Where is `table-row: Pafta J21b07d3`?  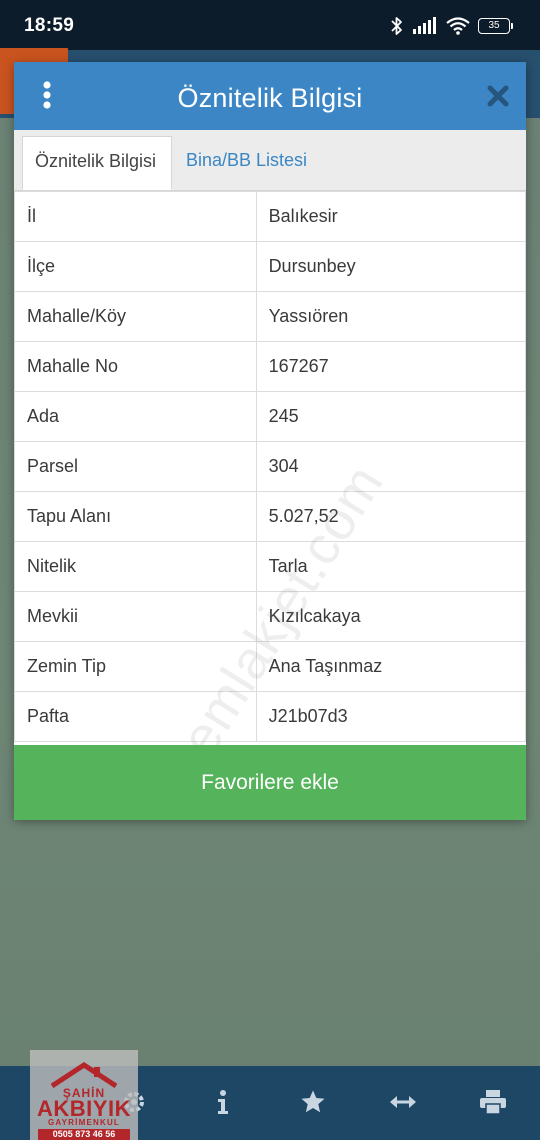 table-row: Pafta J21b07d3 is located at coordinates (270, 716).